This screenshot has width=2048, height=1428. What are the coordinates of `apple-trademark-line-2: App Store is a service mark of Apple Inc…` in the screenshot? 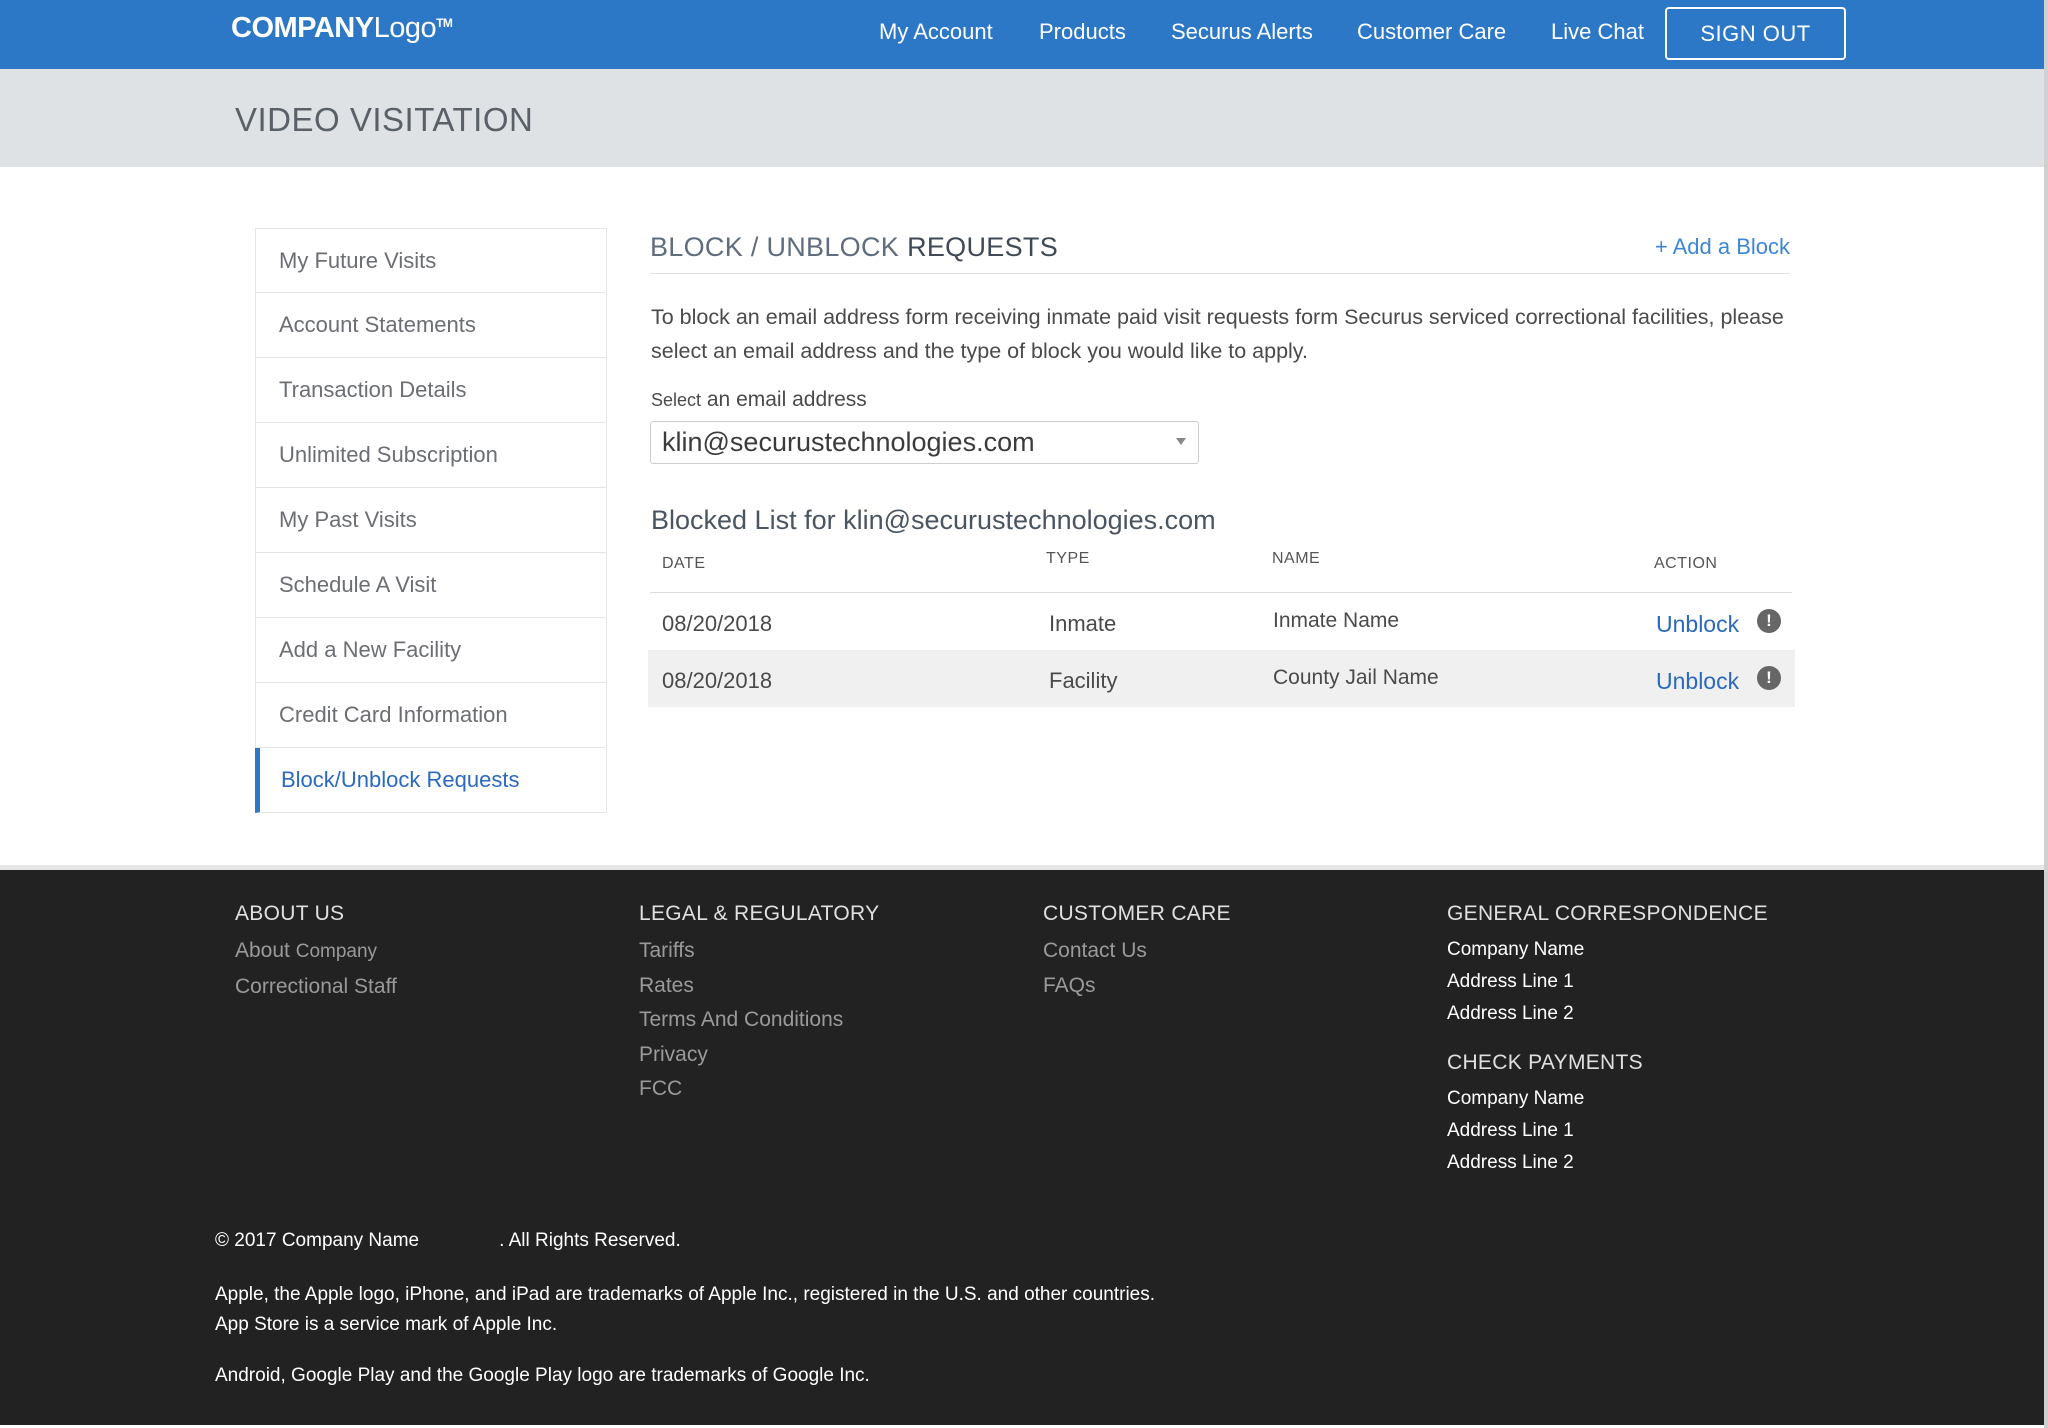 It's located at (386, 1324).